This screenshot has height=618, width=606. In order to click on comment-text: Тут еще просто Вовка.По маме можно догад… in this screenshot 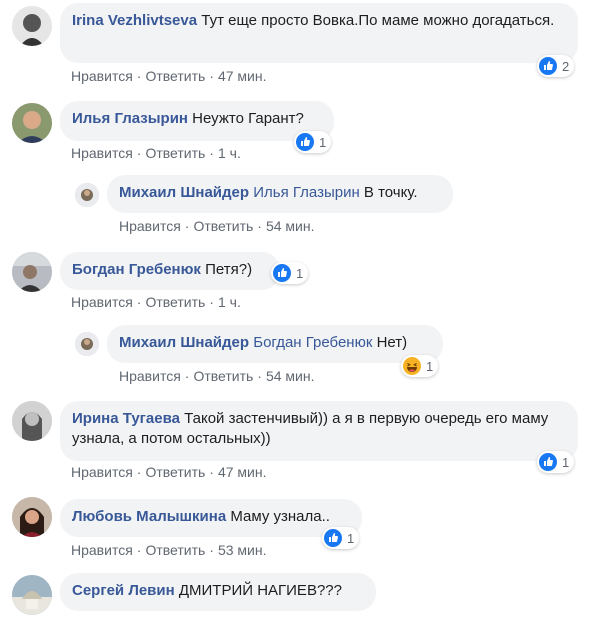, I will do `click(378, 20)`.